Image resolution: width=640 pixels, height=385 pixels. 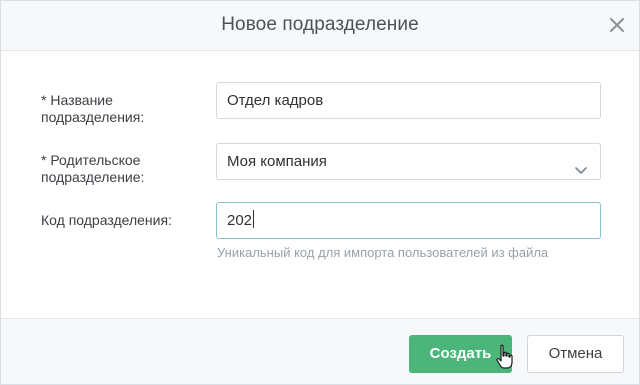 I want to click on department-name-value: Отдел кадров, so click(x=275, y=100).